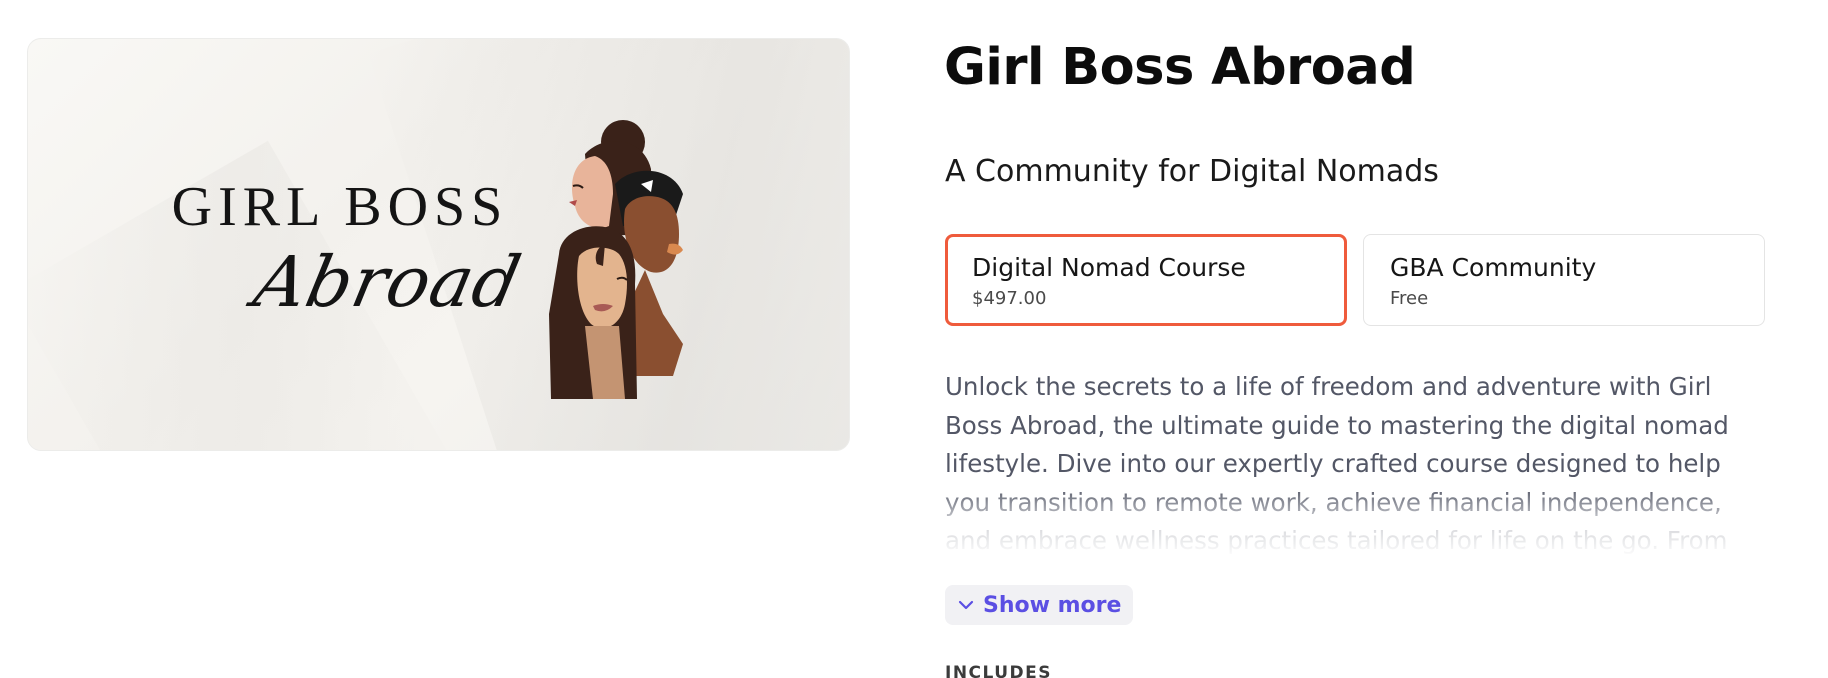 This screenshot has height=678, width=1828. Describe the element at coordinates (1409, 298) in the screenshot. I see `pricing-option-price: Free` at that location.